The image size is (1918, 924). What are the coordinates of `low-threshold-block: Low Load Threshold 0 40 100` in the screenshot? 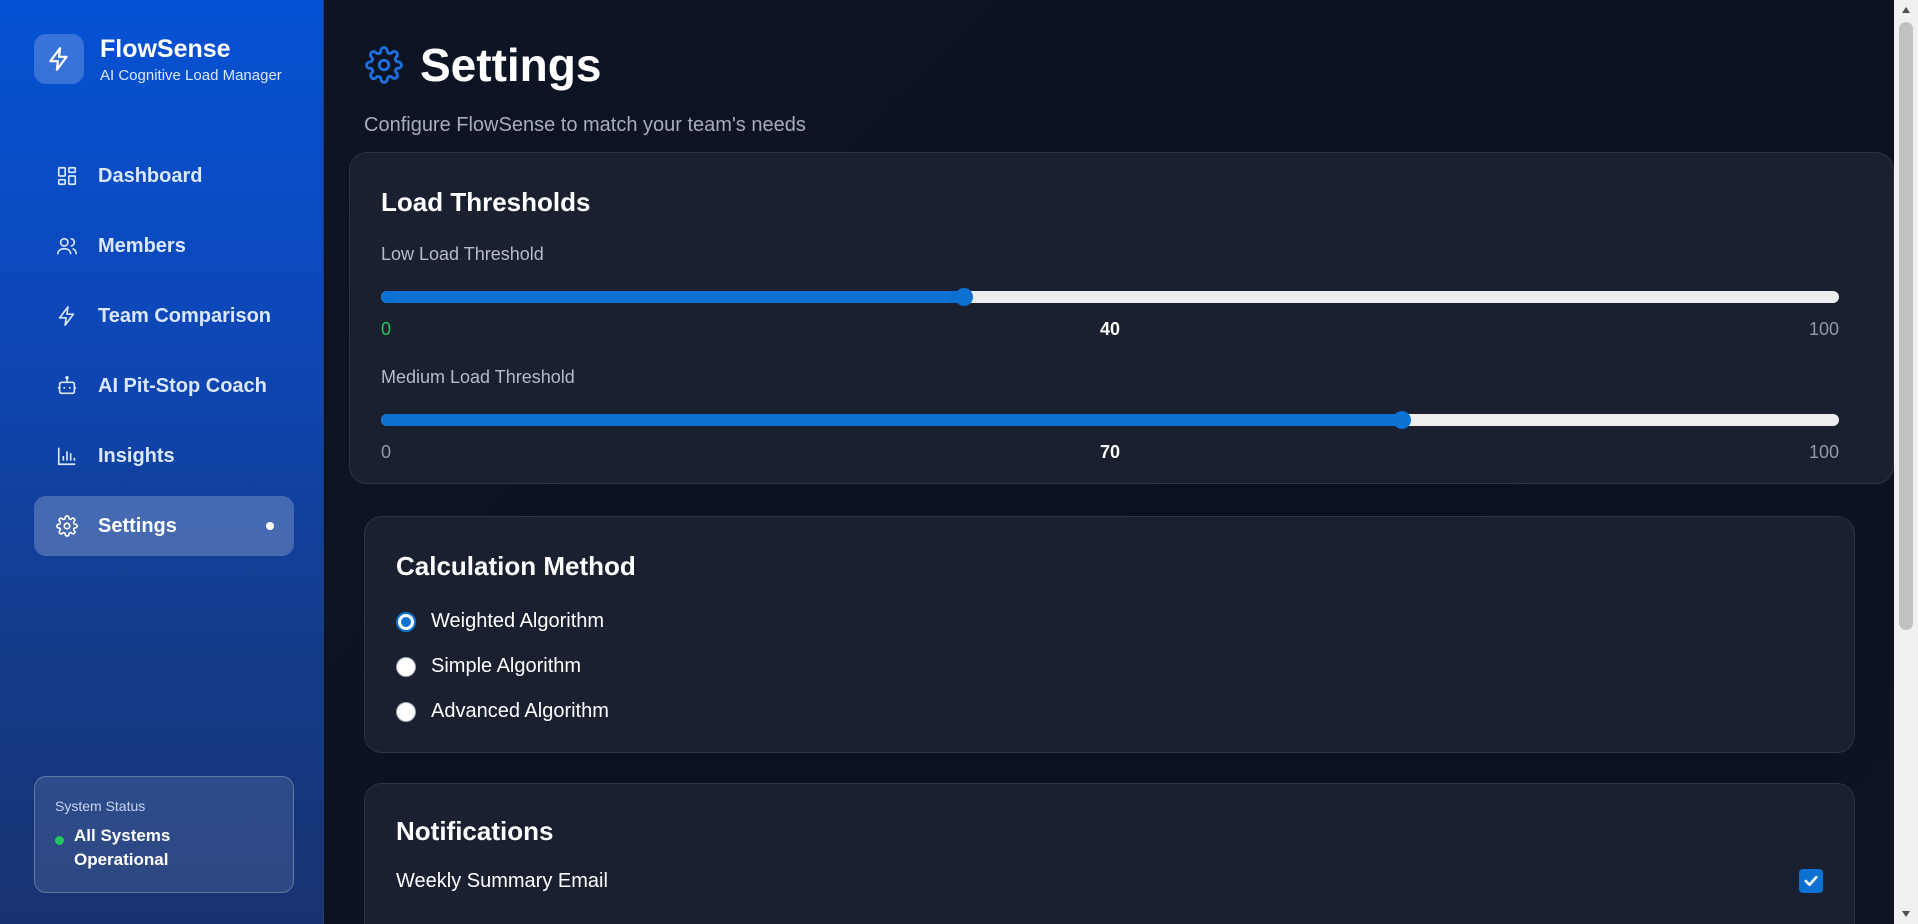 It's located at (1121, 292).